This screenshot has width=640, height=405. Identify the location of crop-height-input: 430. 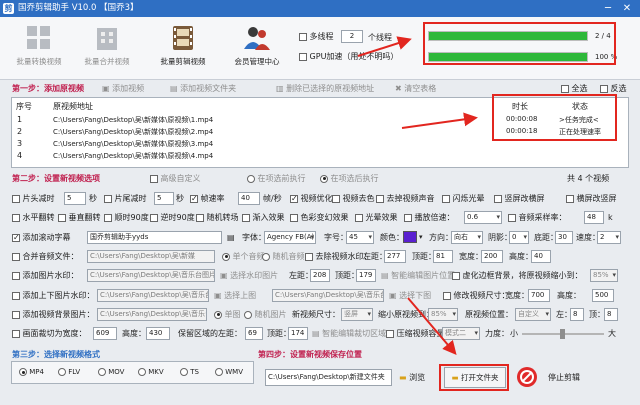
(158, 333).